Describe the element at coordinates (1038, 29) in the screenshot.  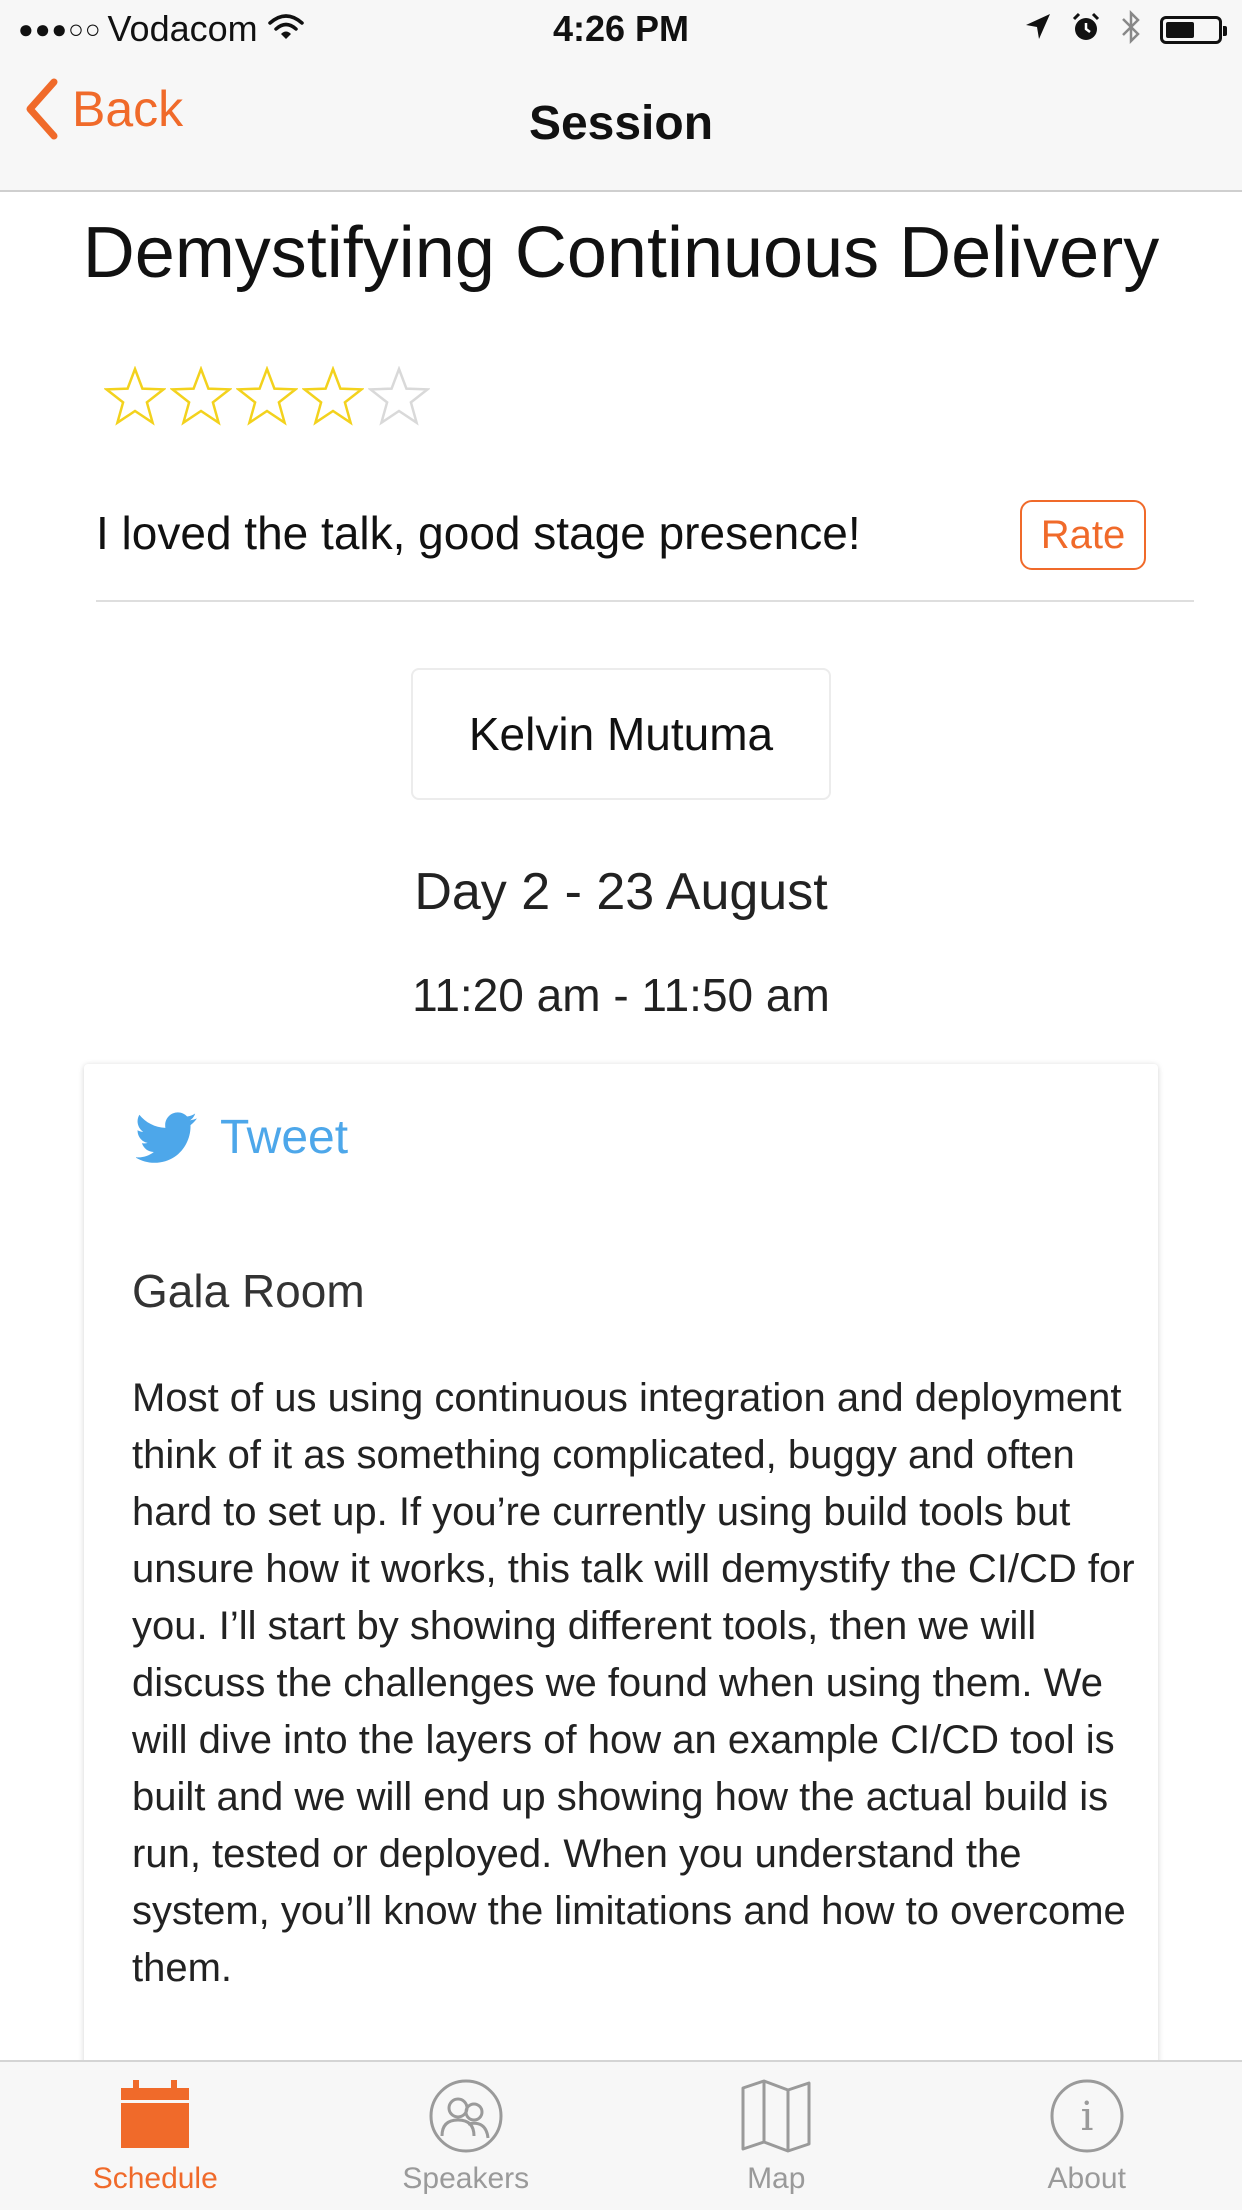
I see `location-icon` at that location.